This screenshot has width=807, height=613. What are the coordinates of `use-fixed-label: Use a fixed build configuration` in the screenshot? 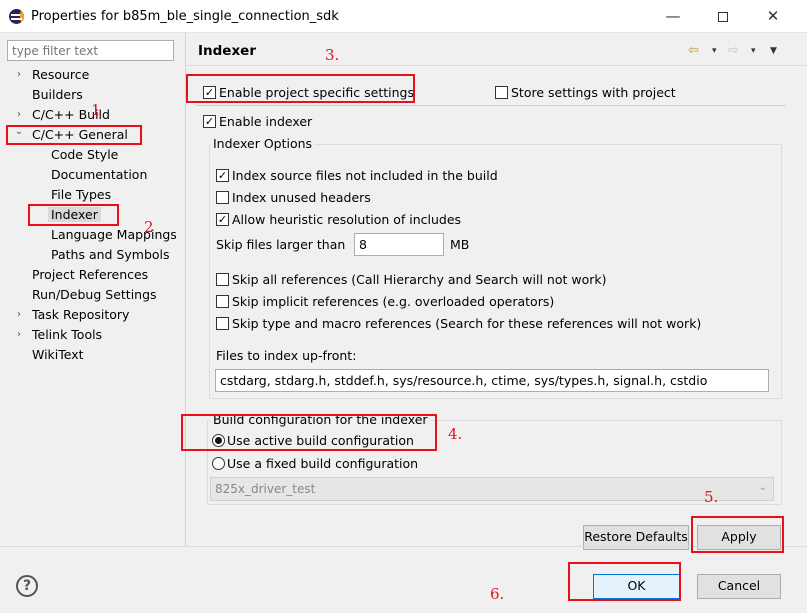 It's located at (323, 463).